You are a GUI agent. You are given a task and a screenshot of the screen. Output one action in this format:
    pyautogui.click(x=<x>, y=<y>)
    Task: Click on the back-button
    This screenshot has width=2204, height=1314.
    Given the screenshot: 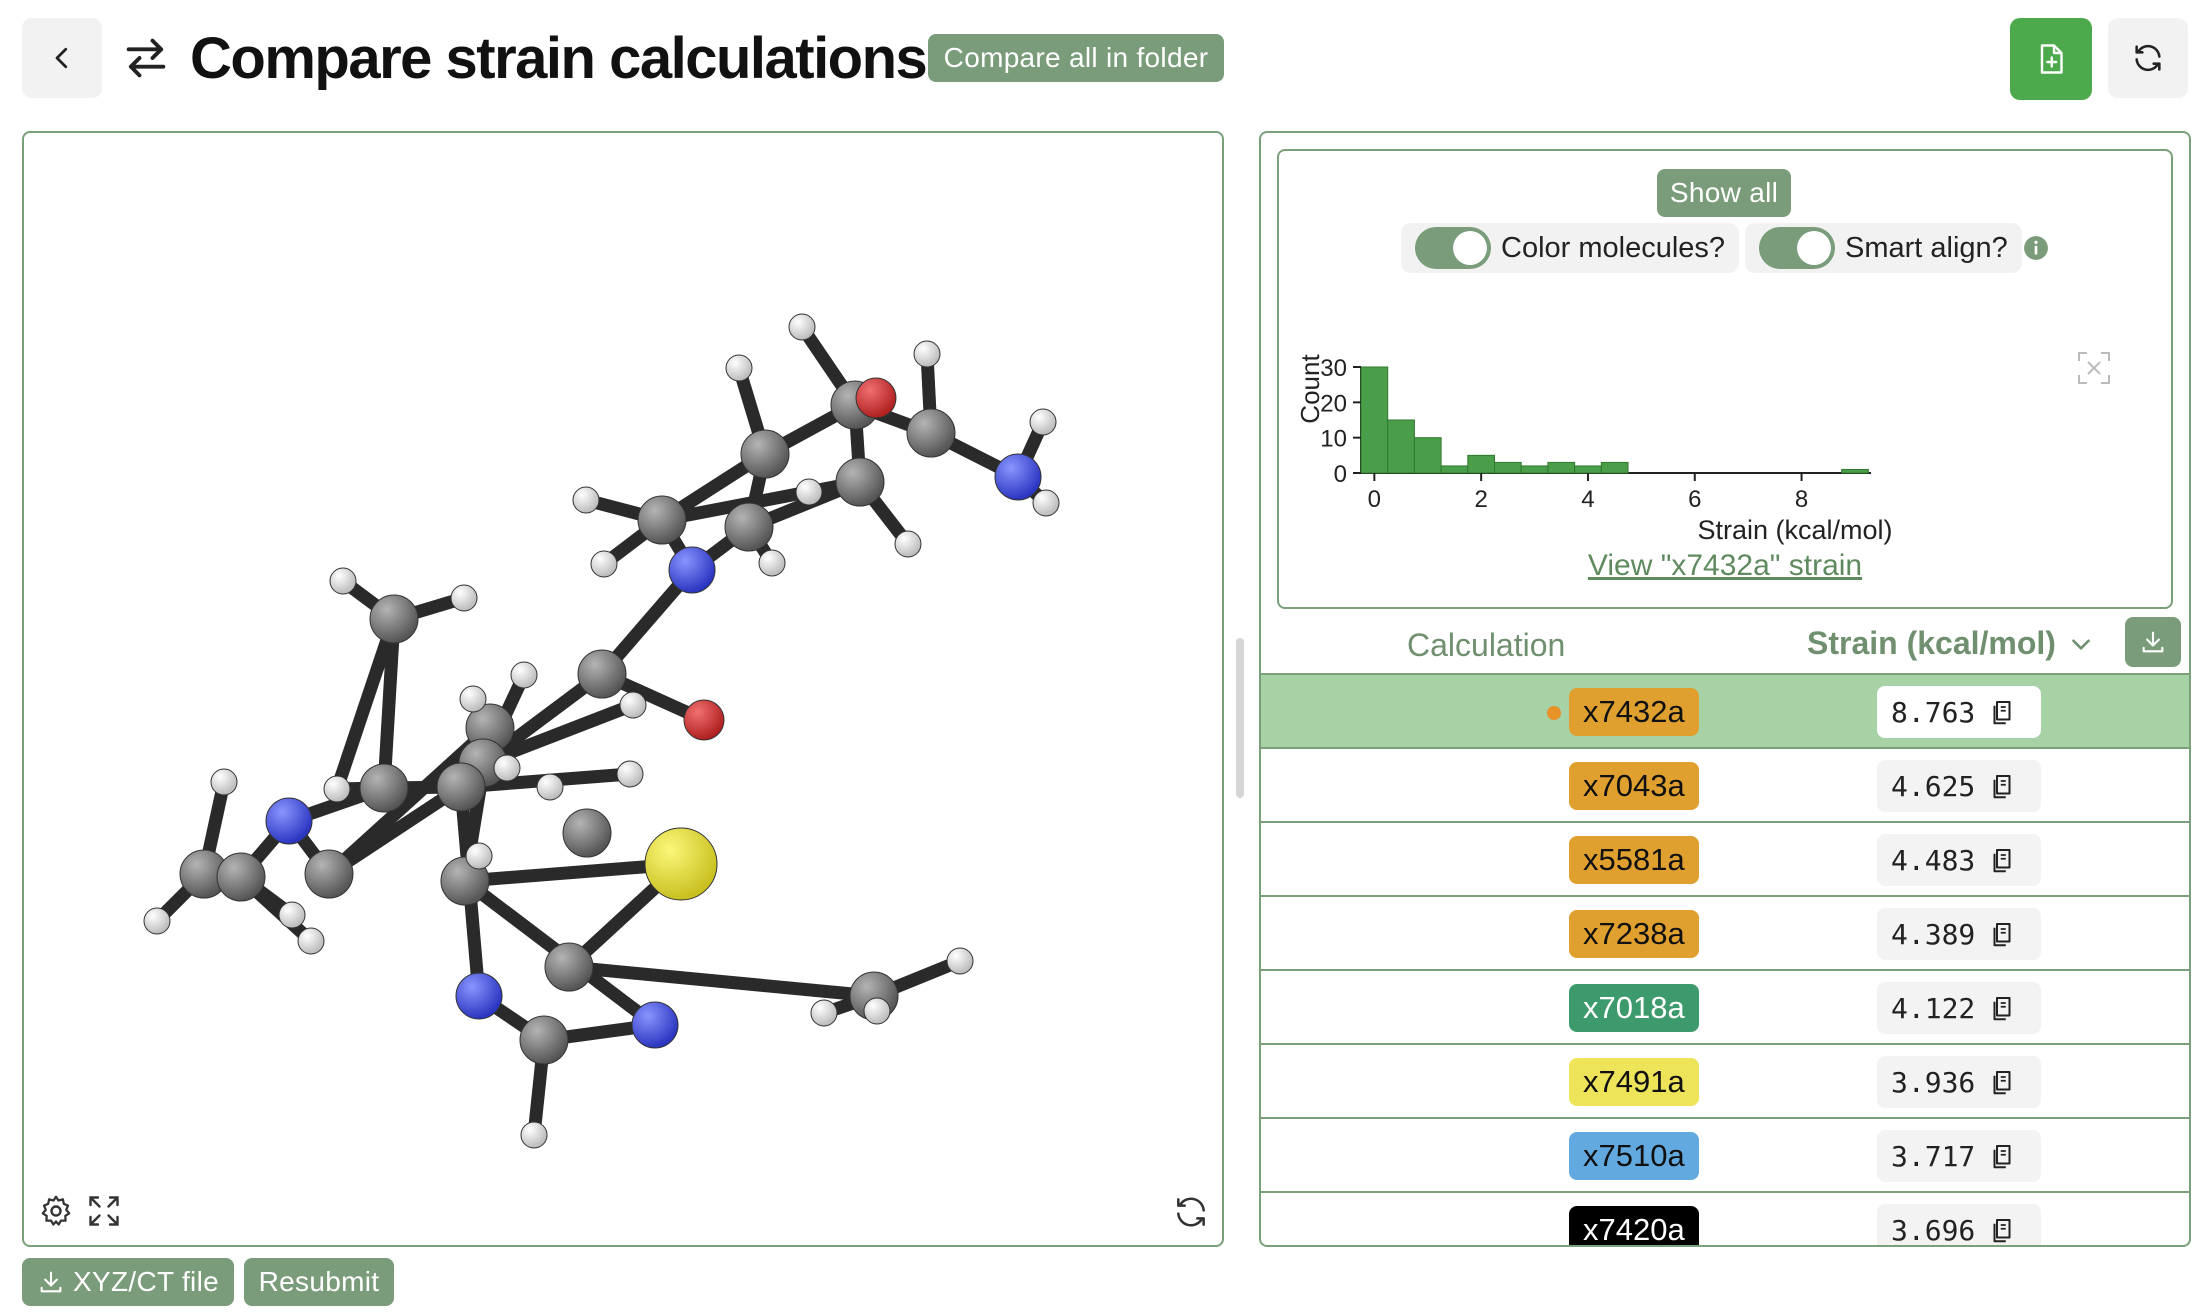 What is the action you would take?
    pyautogui.click(x=62, y=58)
    